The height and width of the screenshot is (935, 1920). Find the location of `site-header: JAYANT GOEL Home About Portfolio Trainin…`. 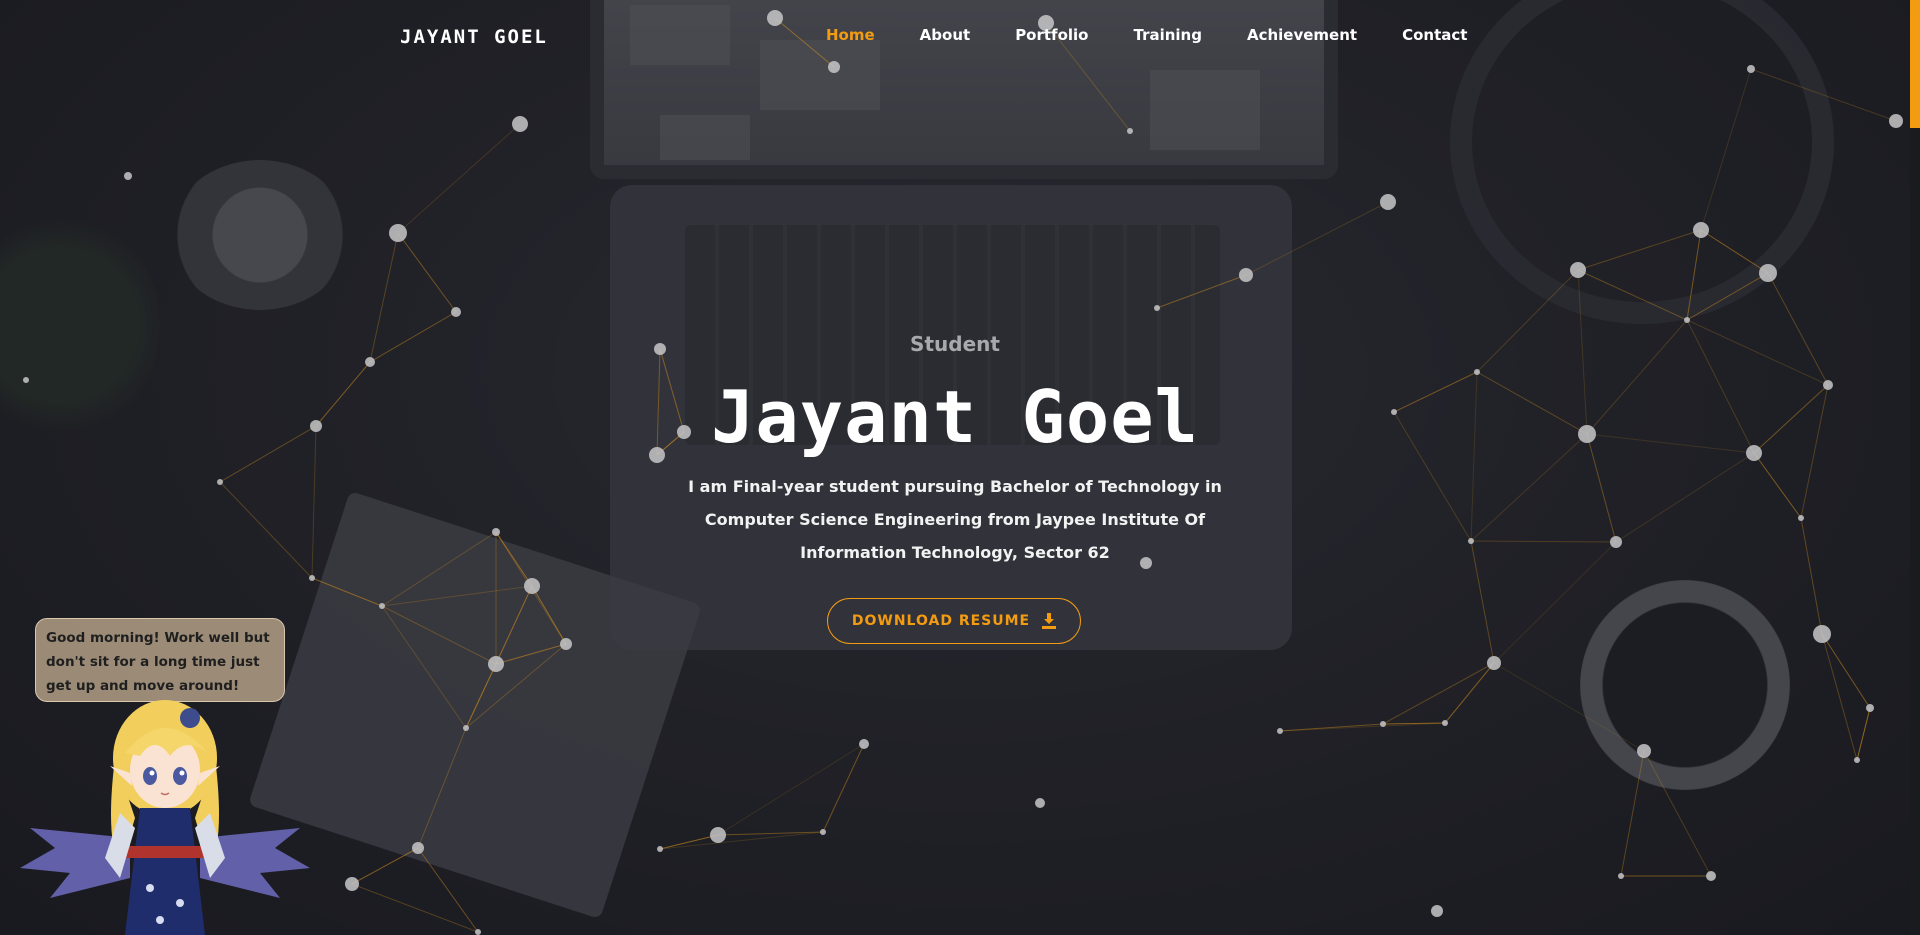

site-header: JAYANT GOEL Home About Portfolio Trainin… is located at coordinates (960, 36).